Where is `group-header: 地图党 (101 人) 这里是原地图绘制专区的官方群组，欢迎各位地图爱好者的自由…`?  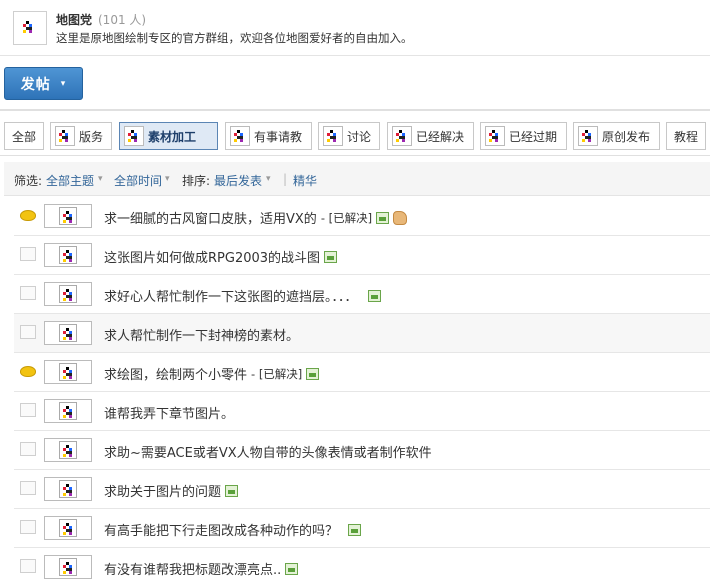 group-header: 地图党 (101 人) 这里是原地图绘制专区的官方群组，欢迎各位地图爱好者的自由… is located at coordinates (355, 28).